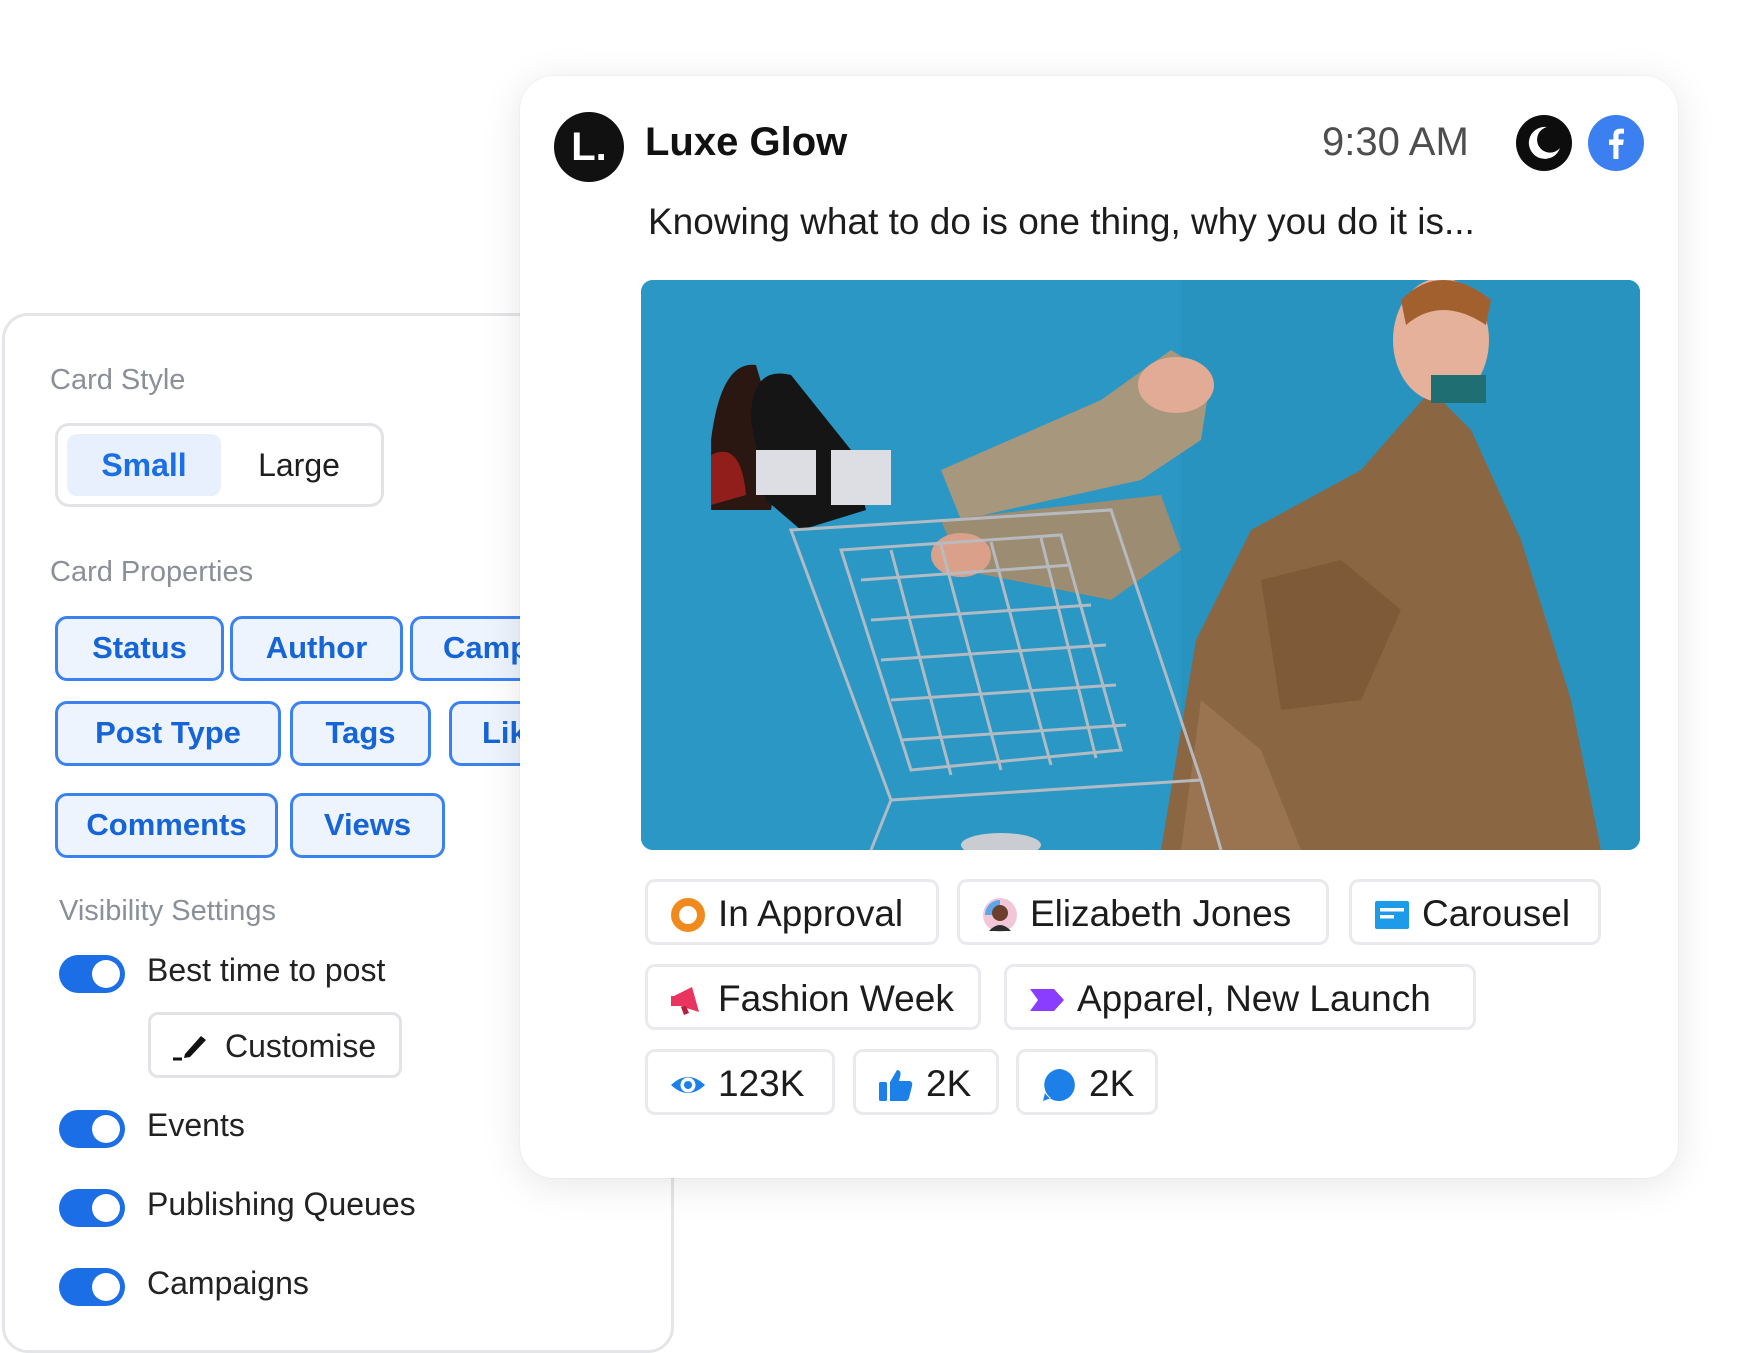  Describe the element at coordinates (301, 1046) in the screenshot. I see `customise-label: Customise` at that location.